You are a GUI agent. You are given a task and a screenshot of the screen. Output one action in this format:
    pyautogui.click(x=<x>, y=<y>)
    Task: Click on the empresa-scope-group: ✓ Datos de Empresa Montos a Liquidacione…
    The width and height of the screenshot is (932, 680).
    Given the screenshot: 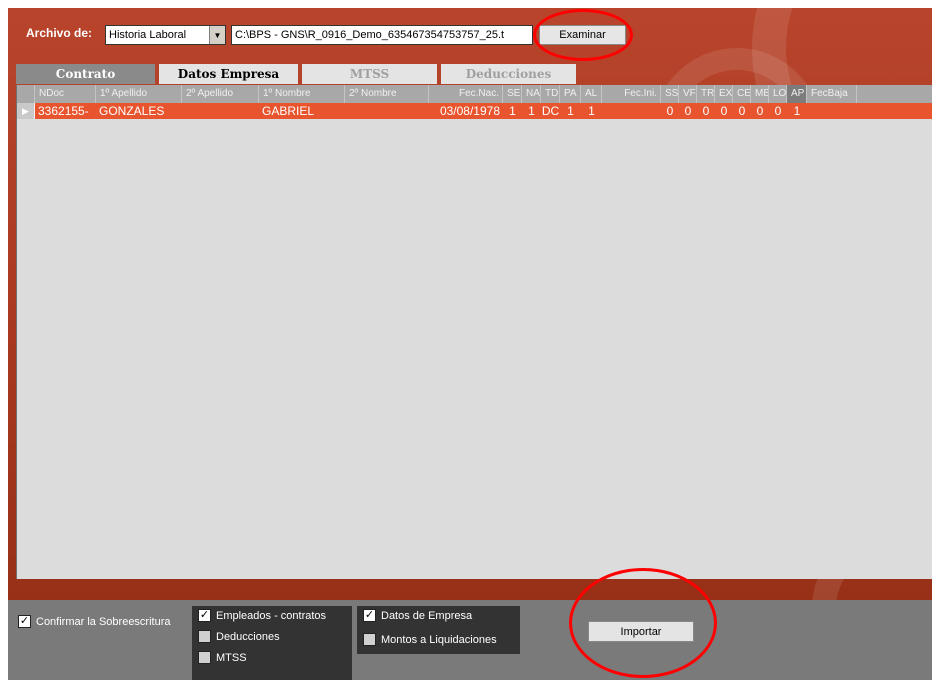 What is the action you would take?
    pyautogui.click(x=438, y=630)
    